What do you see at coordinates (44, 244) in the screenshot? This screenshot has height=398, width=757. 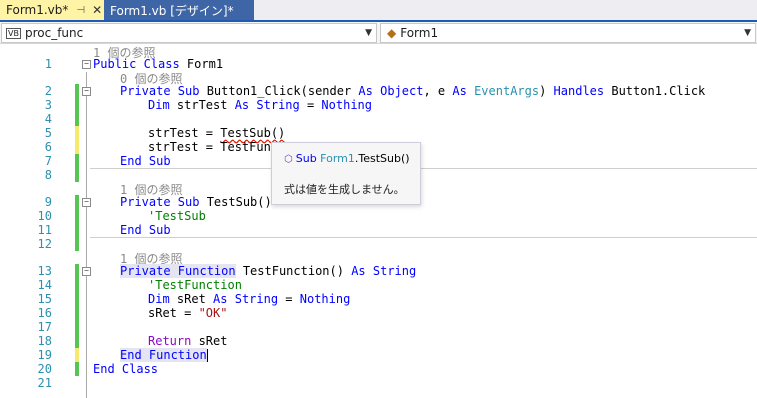 I see `line-number: 12` at bounding box center [44, 244].